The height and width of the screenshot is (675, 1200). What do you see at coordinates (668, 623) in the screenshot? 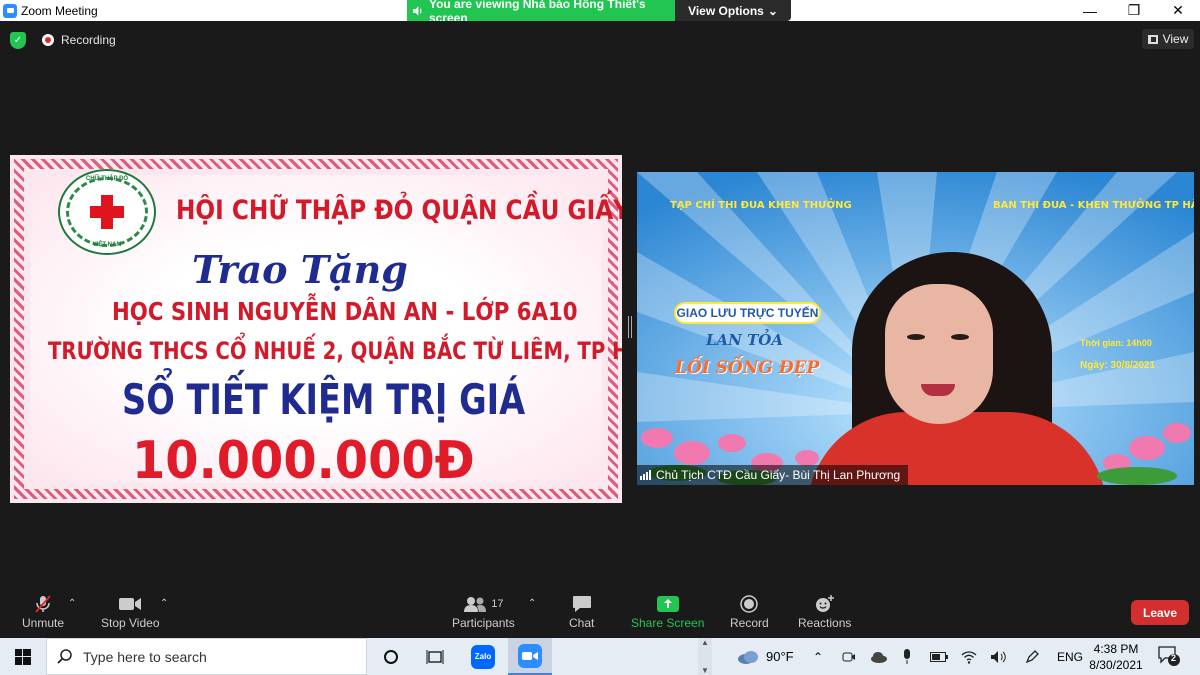
I see `share-screen-label: Share Screen` at bounding box center [668, 623].